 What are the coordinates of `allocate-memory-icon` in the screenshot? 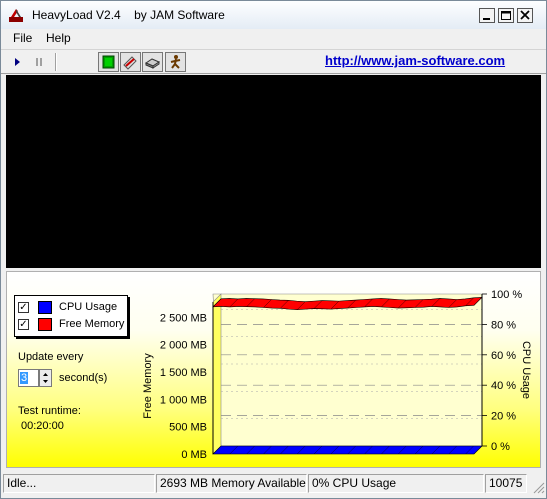 It's located at (152, 63).